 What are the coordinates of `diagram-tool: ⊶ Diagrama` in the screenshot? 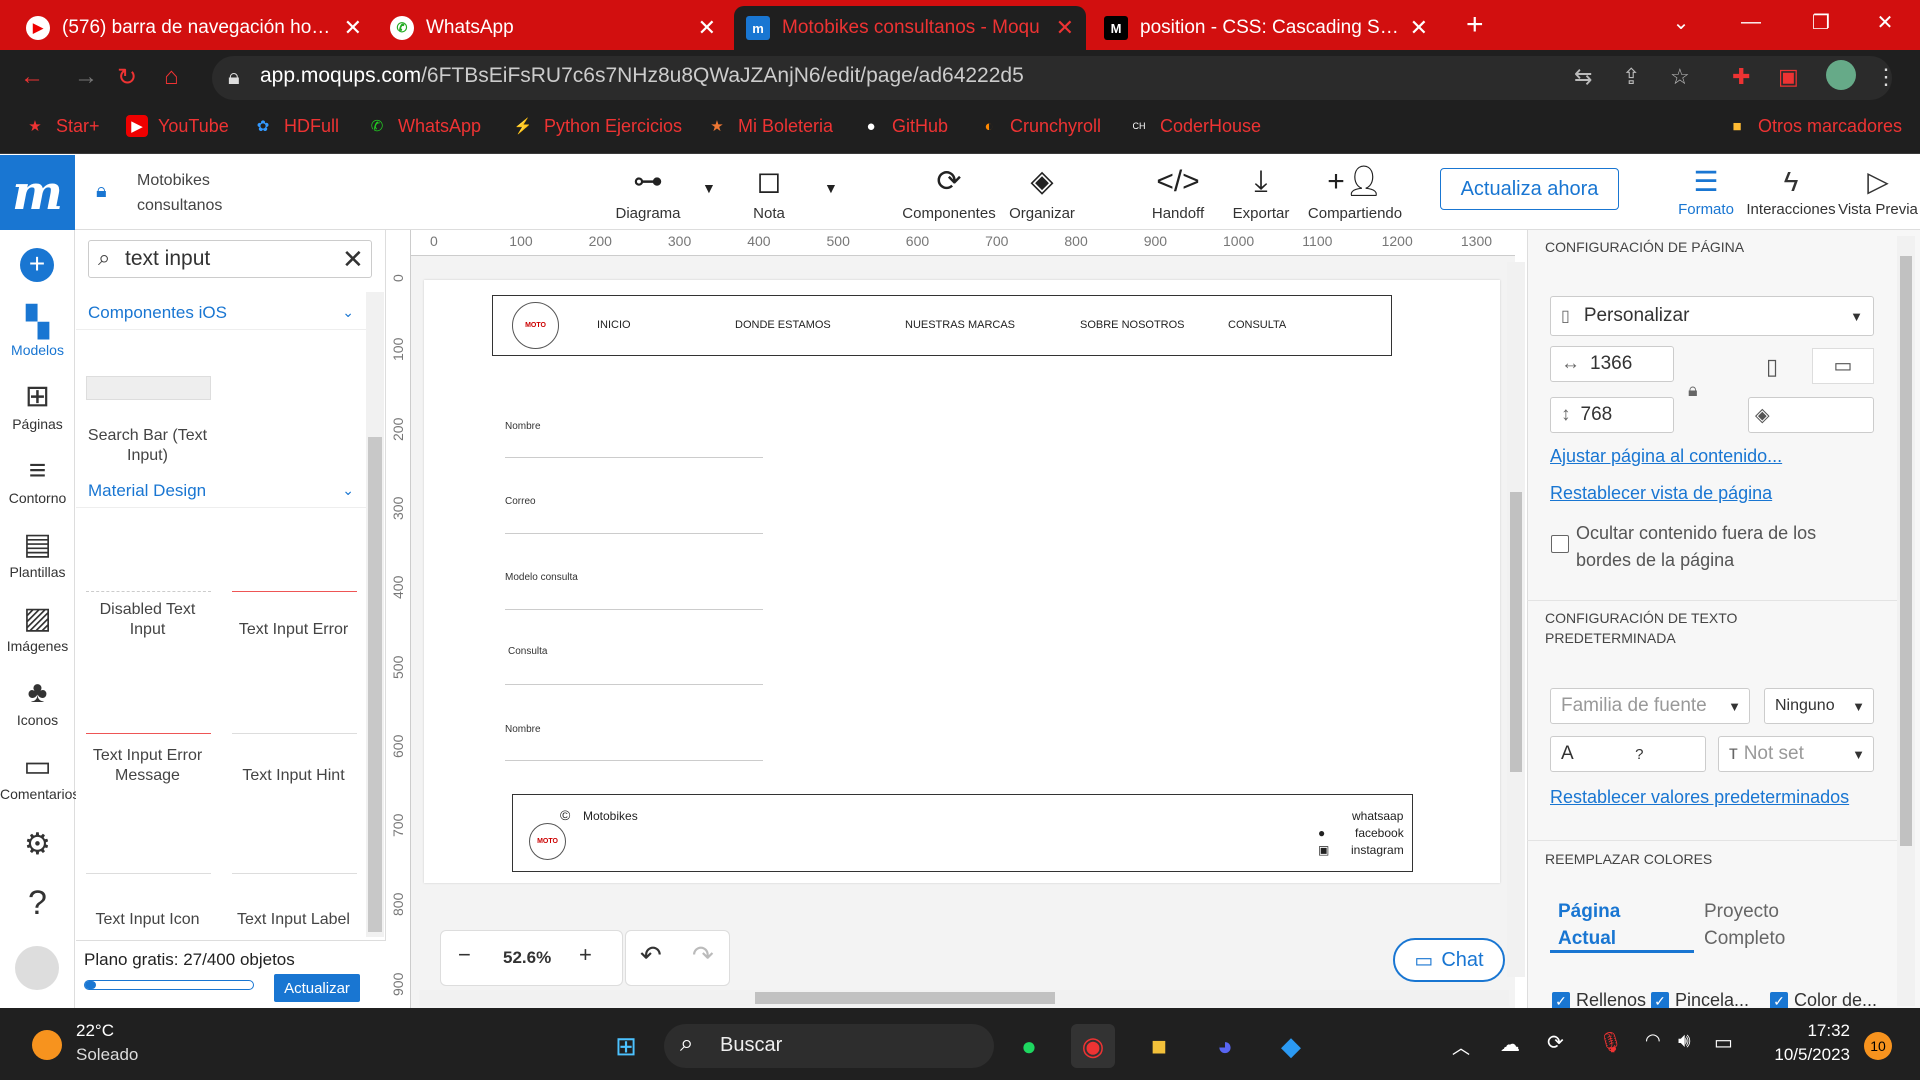 It's located at (648, 192).